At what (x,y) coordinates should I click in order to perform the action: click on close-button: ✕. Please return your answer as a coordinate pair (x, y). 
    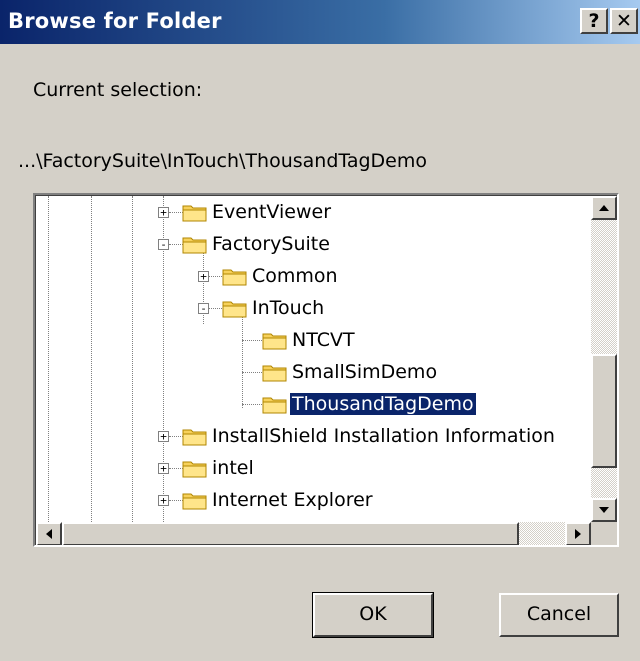
    Looking at the image, I should click on (624, 21).